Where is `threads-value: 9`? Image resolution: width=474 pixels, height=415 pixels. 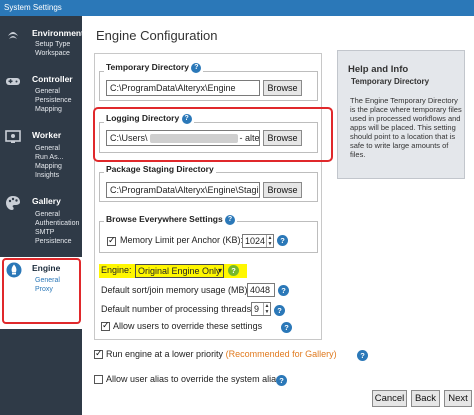
threads-value: 9 is located at coordinates (257, 309).